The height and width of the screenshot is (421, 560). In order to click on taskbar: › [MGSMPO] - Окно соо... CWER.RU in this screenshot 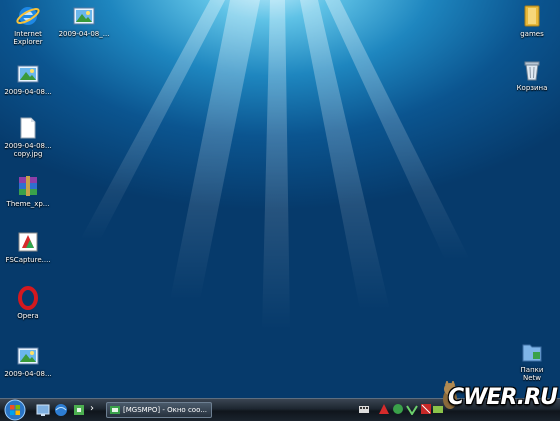, I will do `click(280, 401)`.